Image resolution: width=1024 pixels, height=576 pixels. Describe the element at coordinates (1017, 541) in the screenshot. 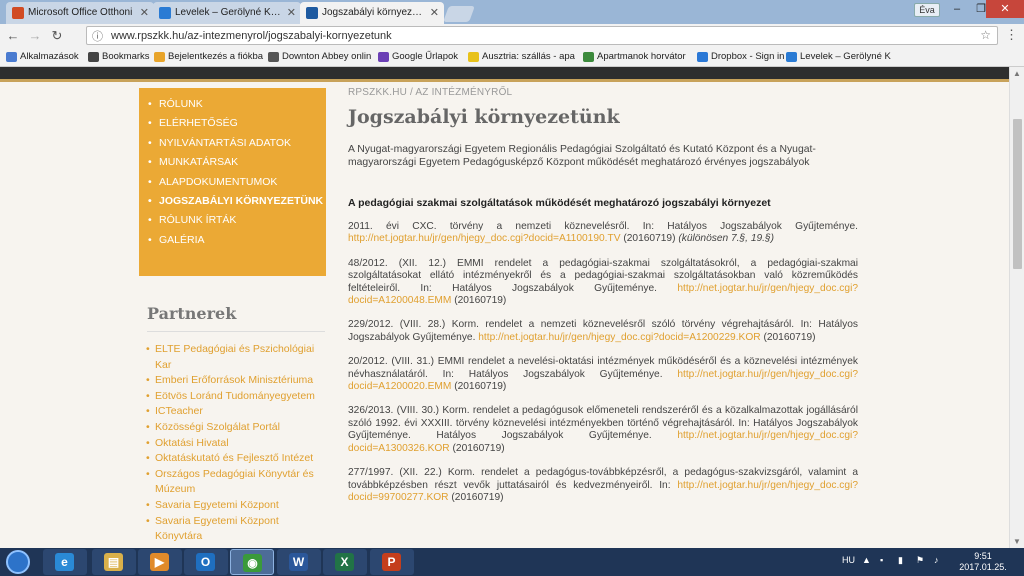

I see `scroll-down-icon: ▼` at that location.